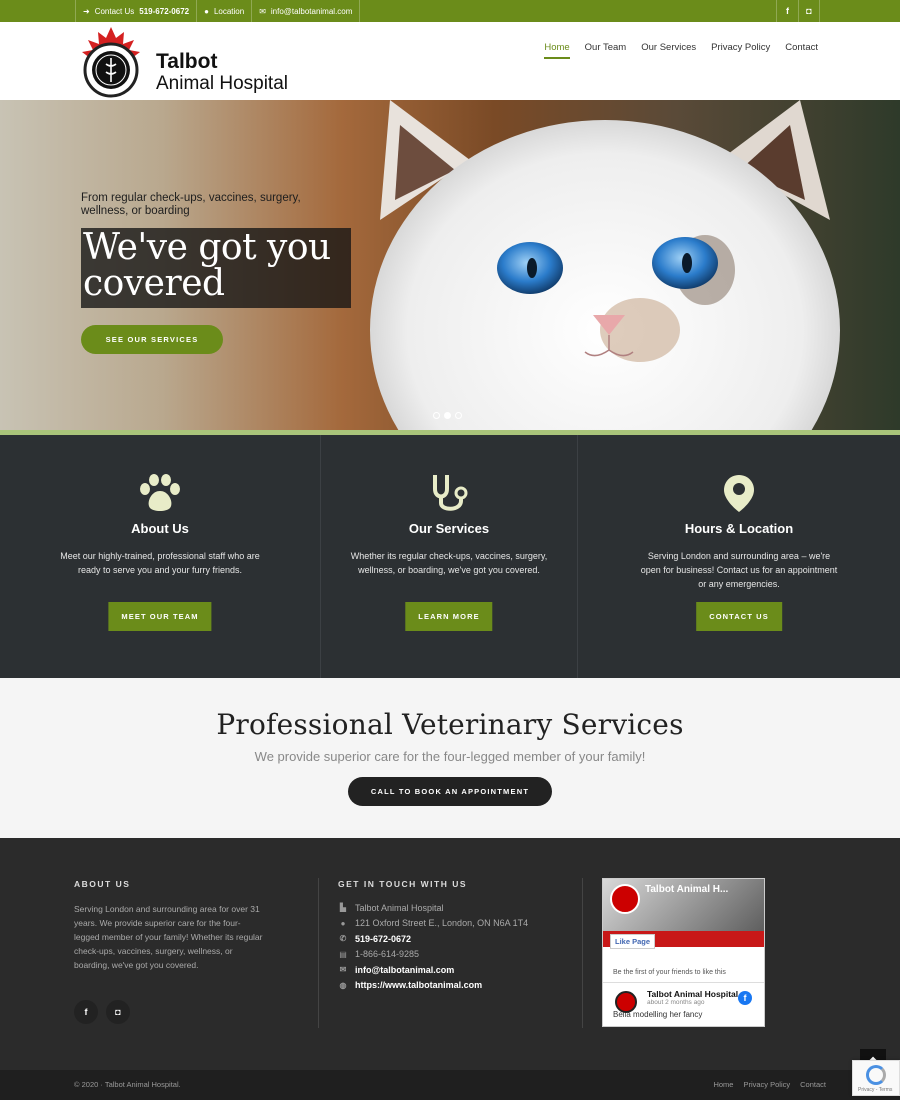 The width and height of the screenshot is (900, 1100). I want to click on meet-our-team-button: MEET OUR TEAM, so click(160, 616).